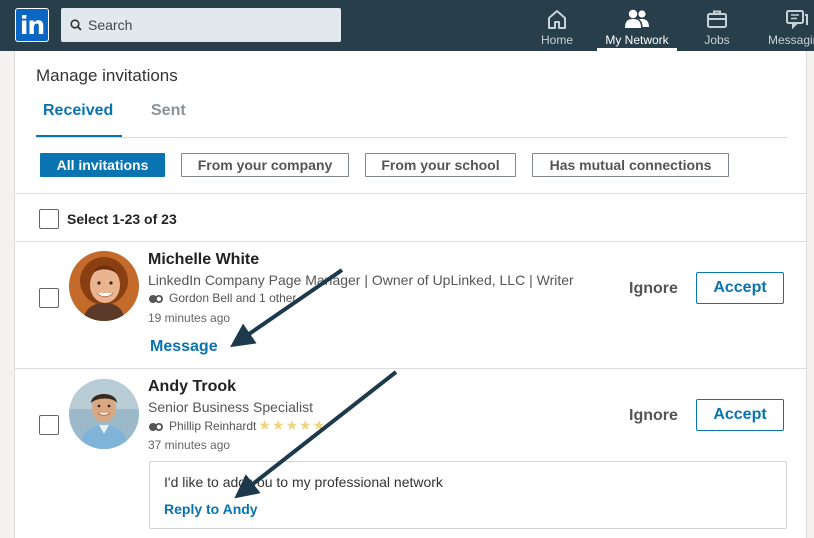 The width and height of the screenshot is (814, 538). I want to click on message-link: Message, so click(184, 347).